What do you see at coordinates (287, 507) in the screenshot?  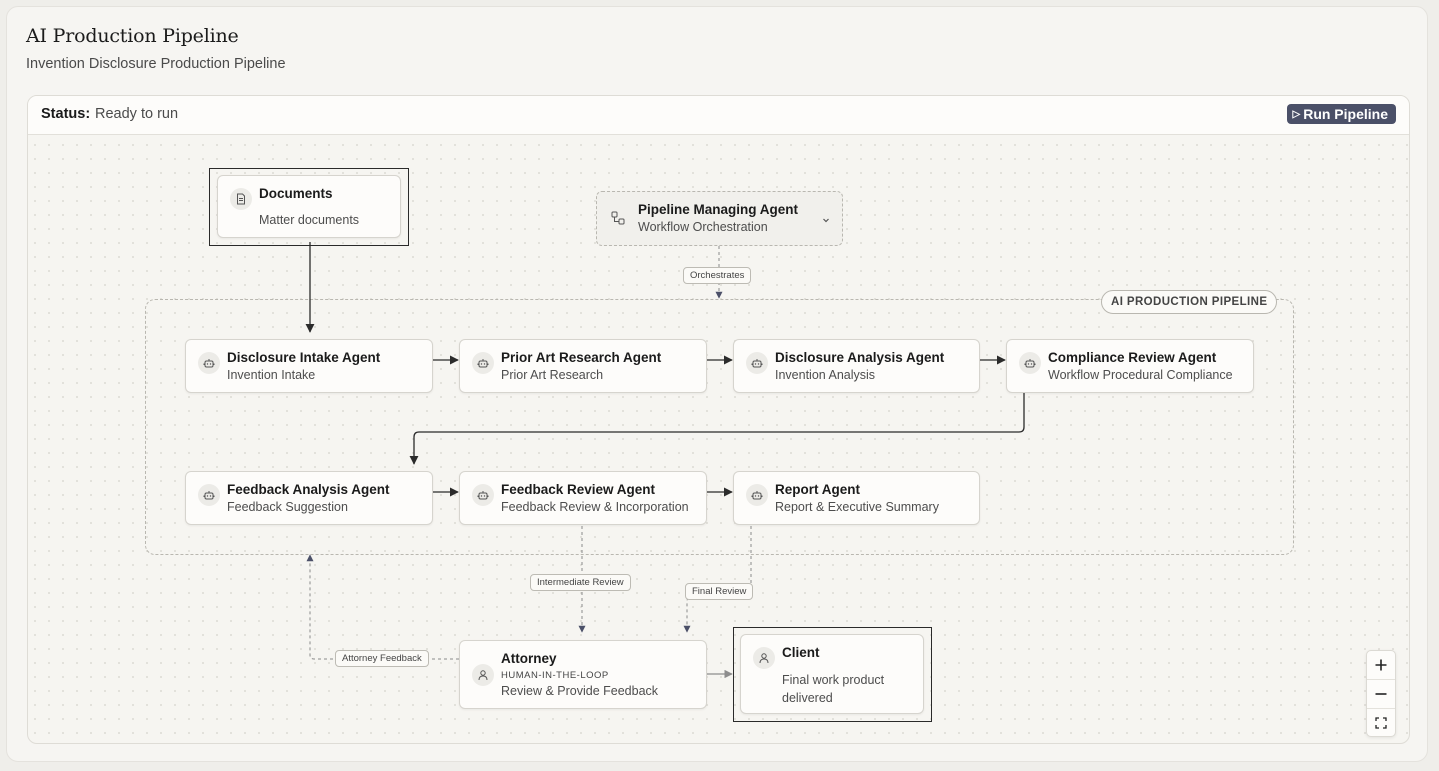 I see `node-subtitle: Feedback Suggestion` at bounding box center [287, 507].